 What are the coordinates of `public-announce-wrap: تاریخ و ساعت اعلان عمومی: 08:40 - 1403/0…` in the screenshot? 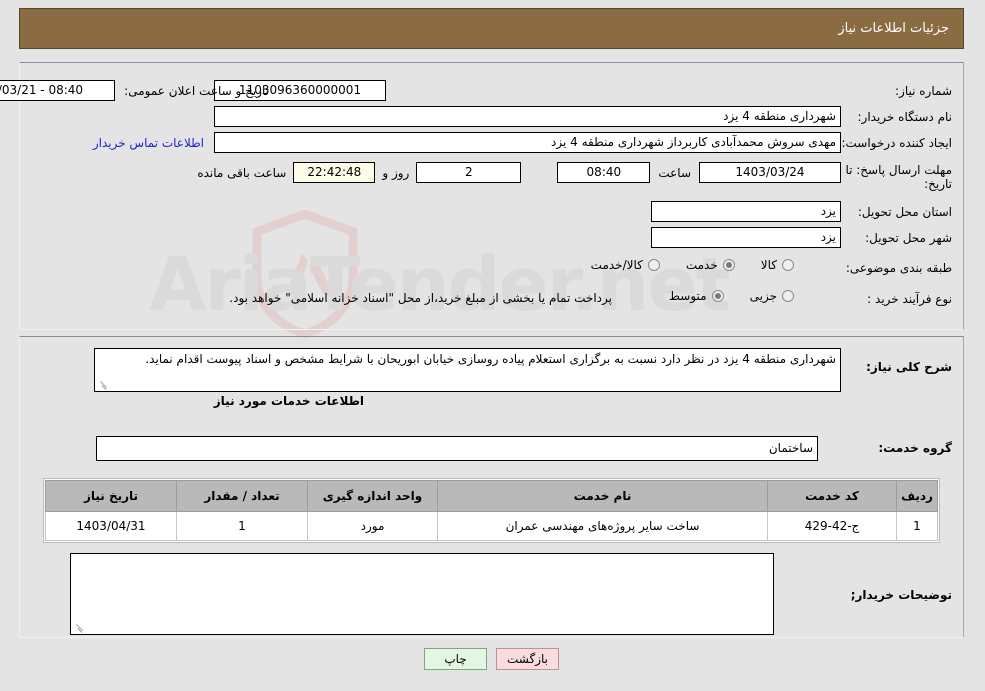 It's located at (135, 90).